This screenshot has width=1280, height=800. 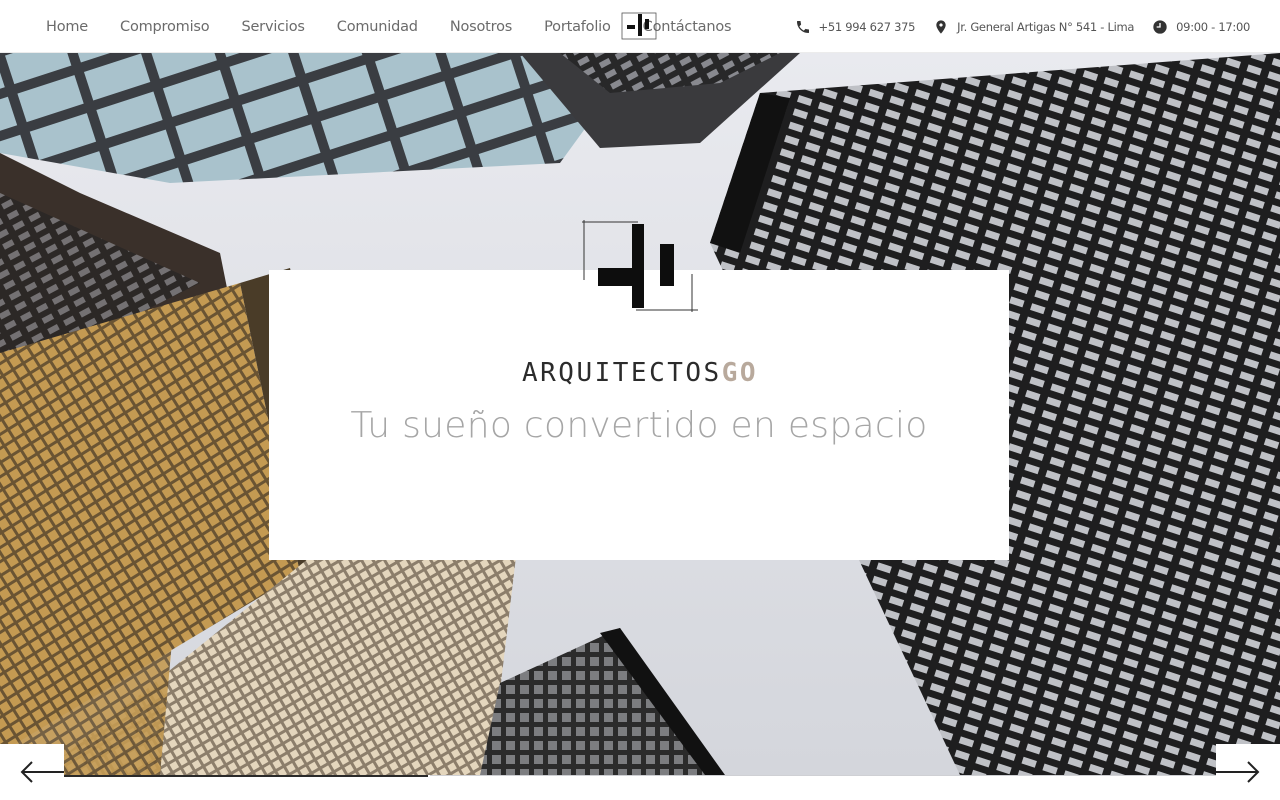 I want to click on slider-prev-button, so click(x=32, y=772).